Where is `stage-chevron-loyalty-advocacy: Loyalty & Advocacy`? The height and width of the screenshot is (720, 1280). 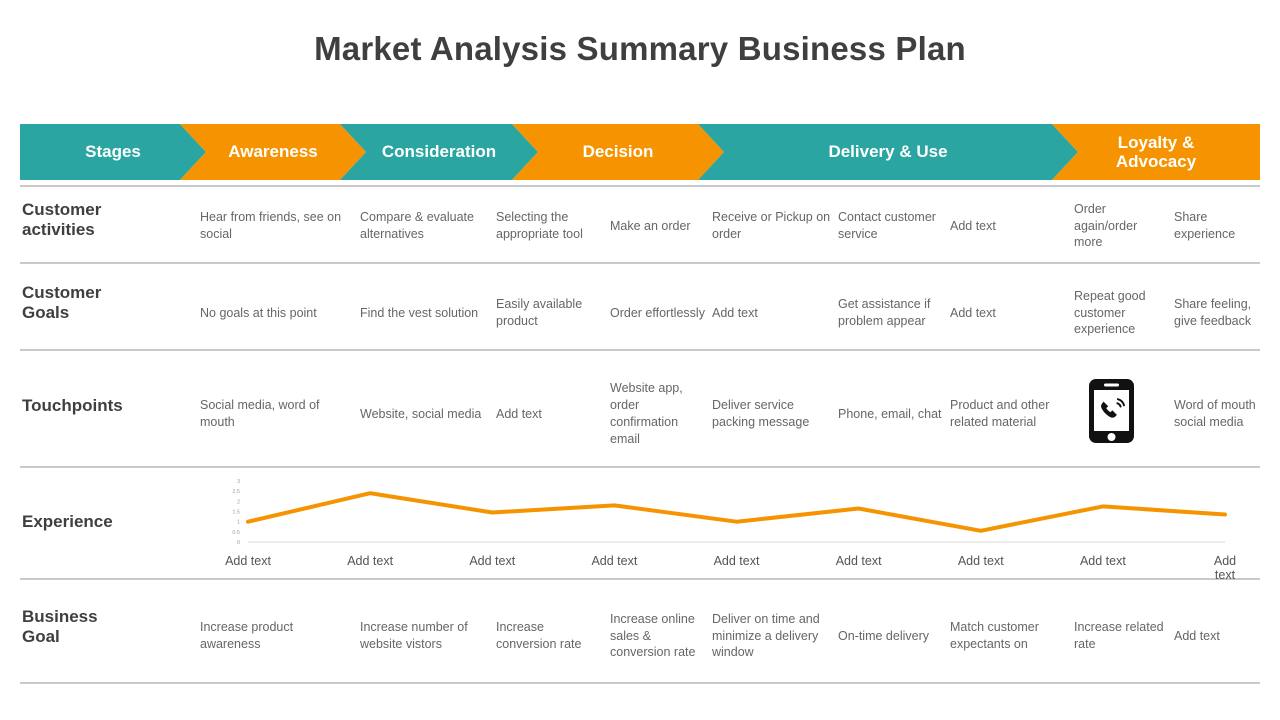
stage-chevron-loyalty-advocacy: Loyalty & Advocacy is located at coordinates (1156, 152).